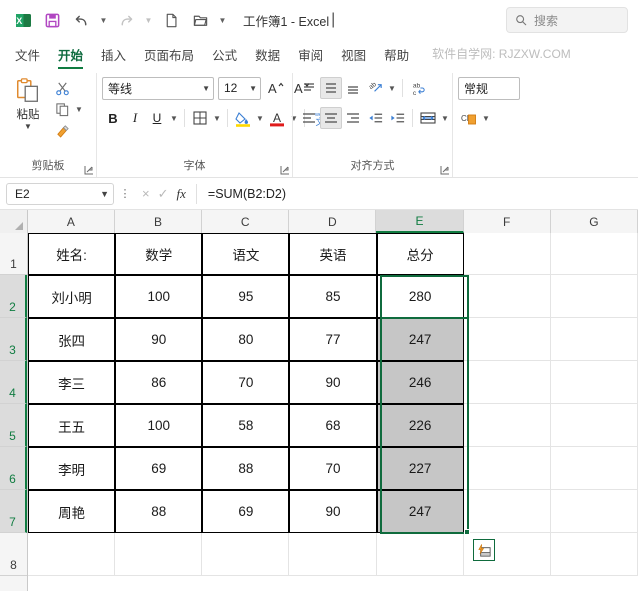 This screenshot has height=591, width=638. What do you see at coordinates (70, 56) in the screenshot?
I see `tab-home: 开始` at bounding box center [70, 56].